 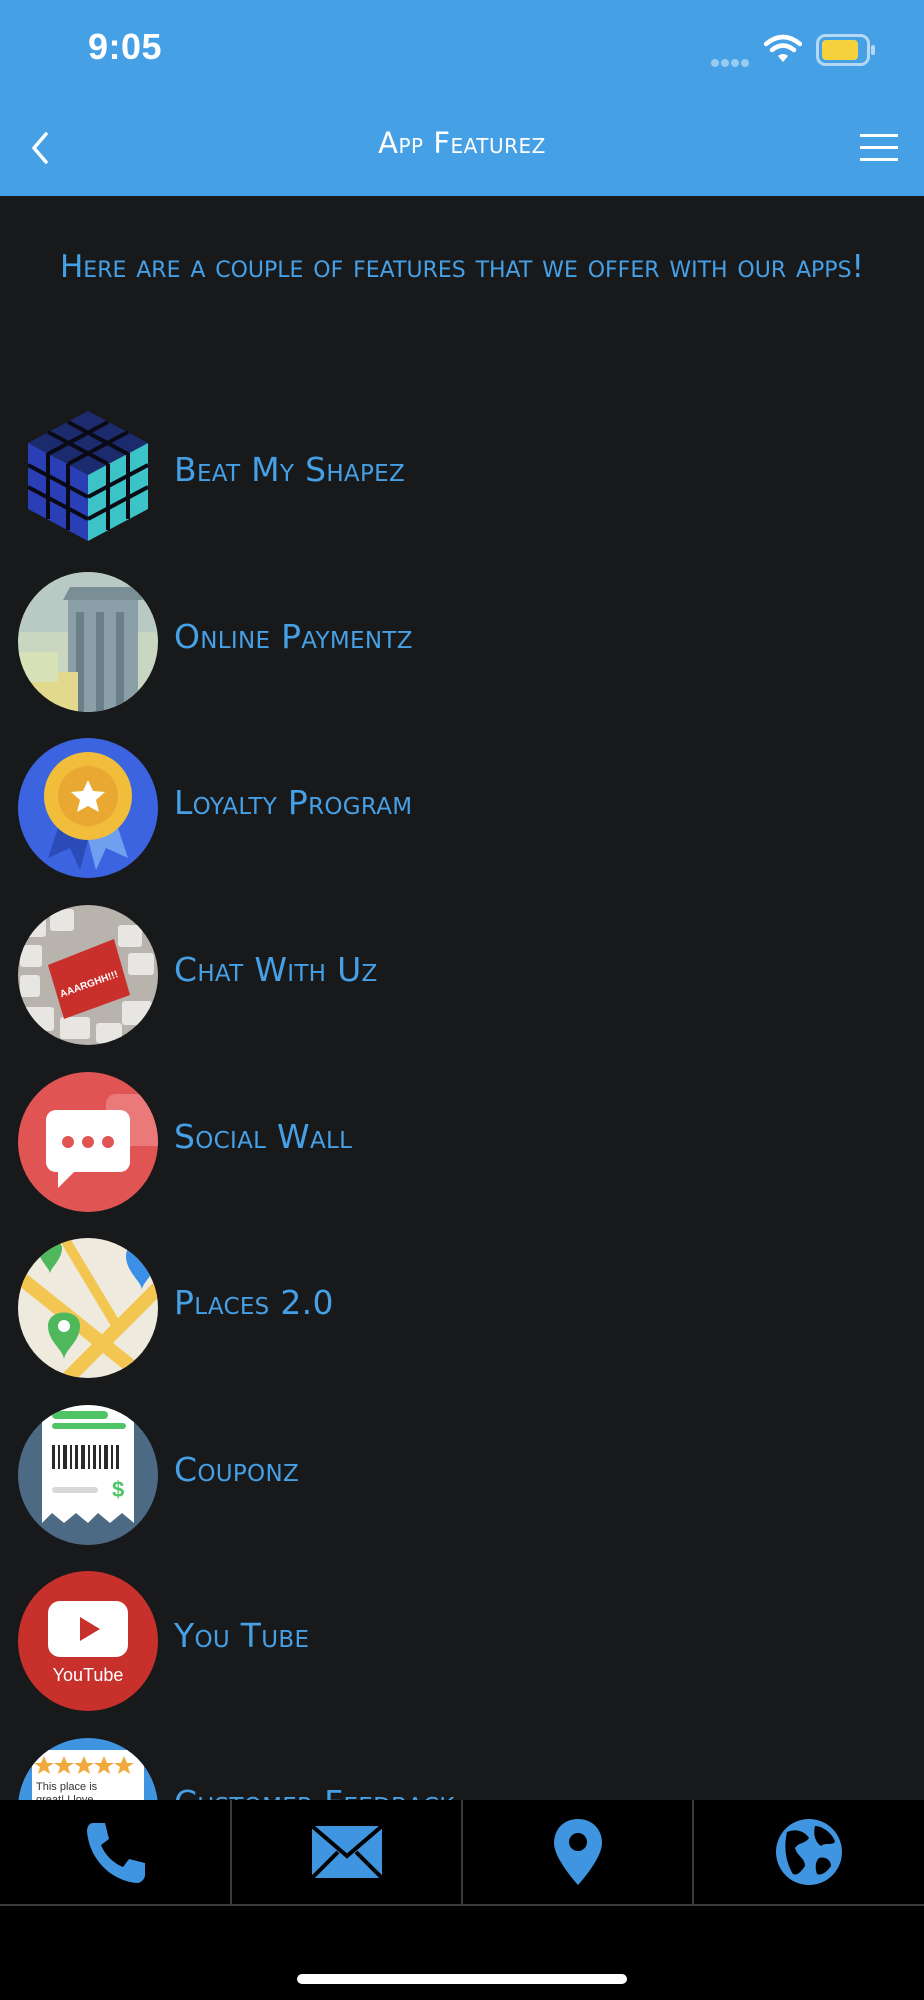 What do you see at coordinates (88, 1475) in the screenshot?
I see `receipt-icon: $` at bounding box center [88, 1475].